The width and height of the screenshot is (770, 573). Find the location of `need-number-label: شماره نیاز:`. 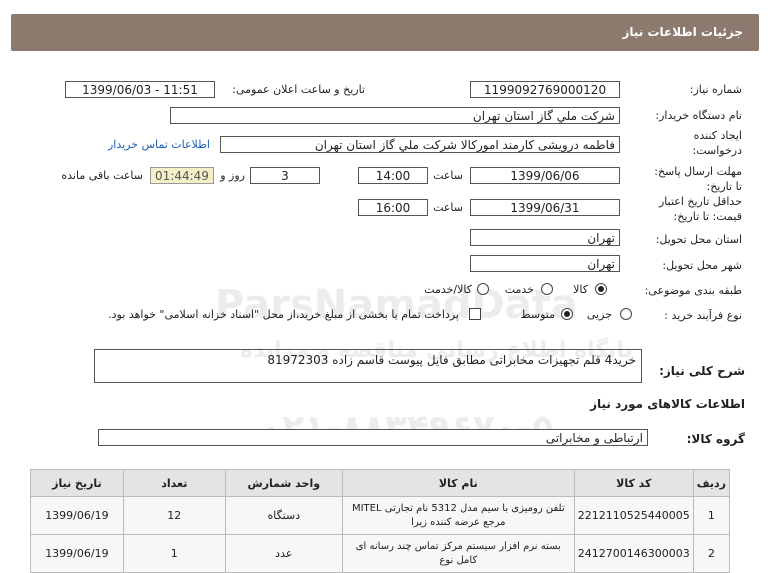

need-number-label: شماره نیاز: is located at coordinates (715, 89).